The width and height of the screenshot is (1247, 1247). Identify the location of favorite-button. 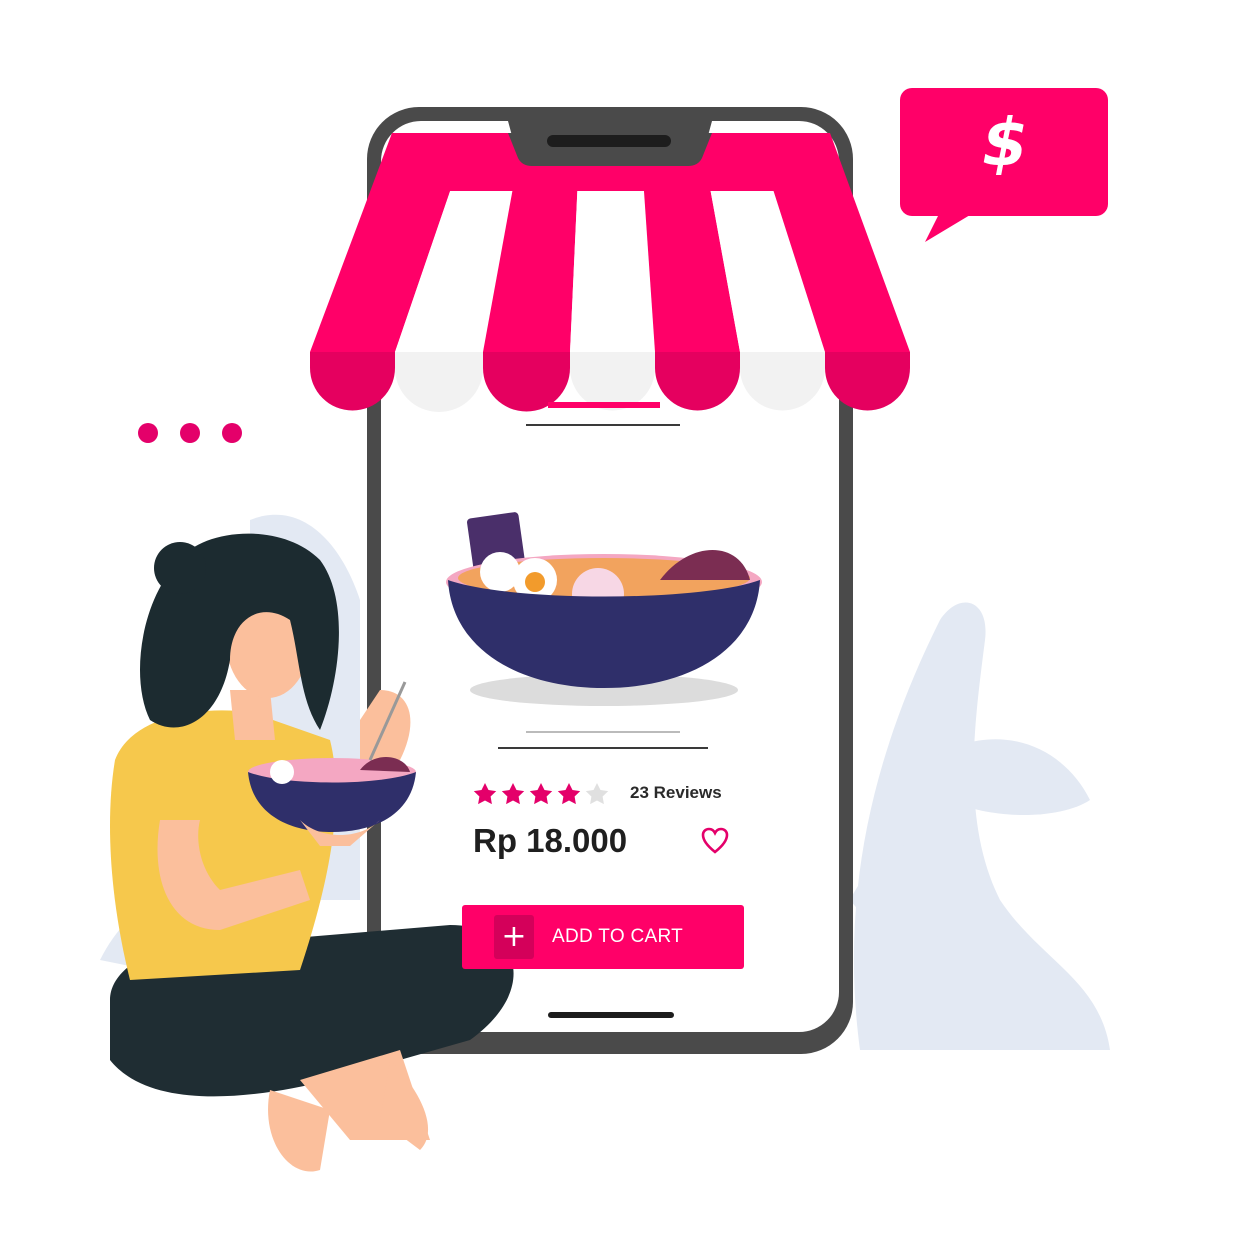
(715, 841).